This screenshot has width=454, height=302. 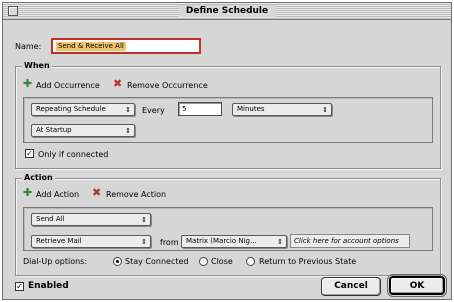 What do you see at coordinates (282, 109) in the screenshot?
I see `unit-popup: Minutes ⇕` at bounding box center [282, 109].